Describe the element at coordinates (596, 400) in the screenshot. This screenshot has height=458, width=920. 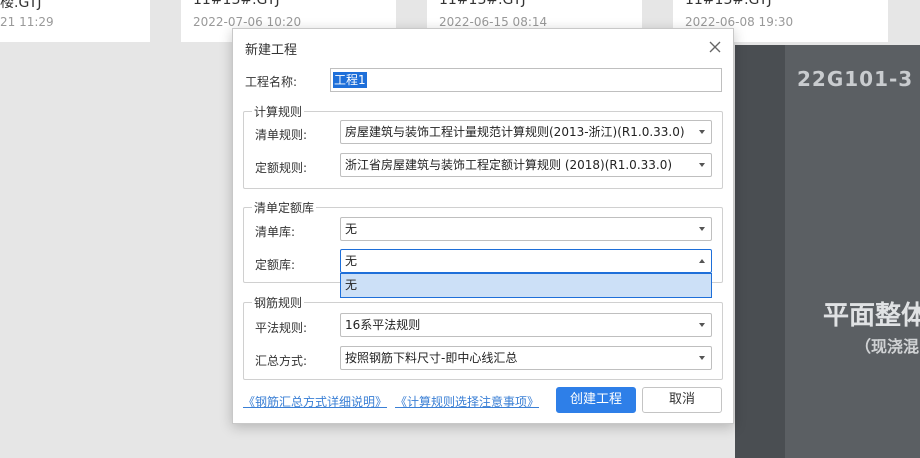
I see `create-project-button: 创建工程` at that location.